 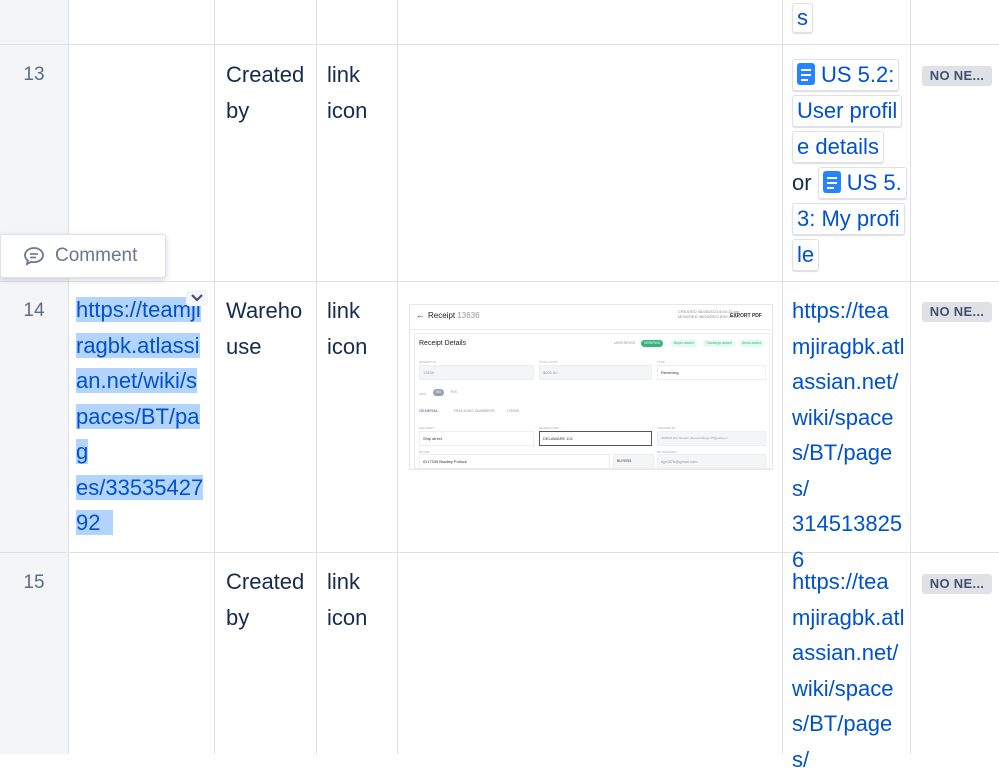 What do you see at coordinates (711, 372) in the screenshot?
I see `field: Receiving` at bounding box center [711, 372].